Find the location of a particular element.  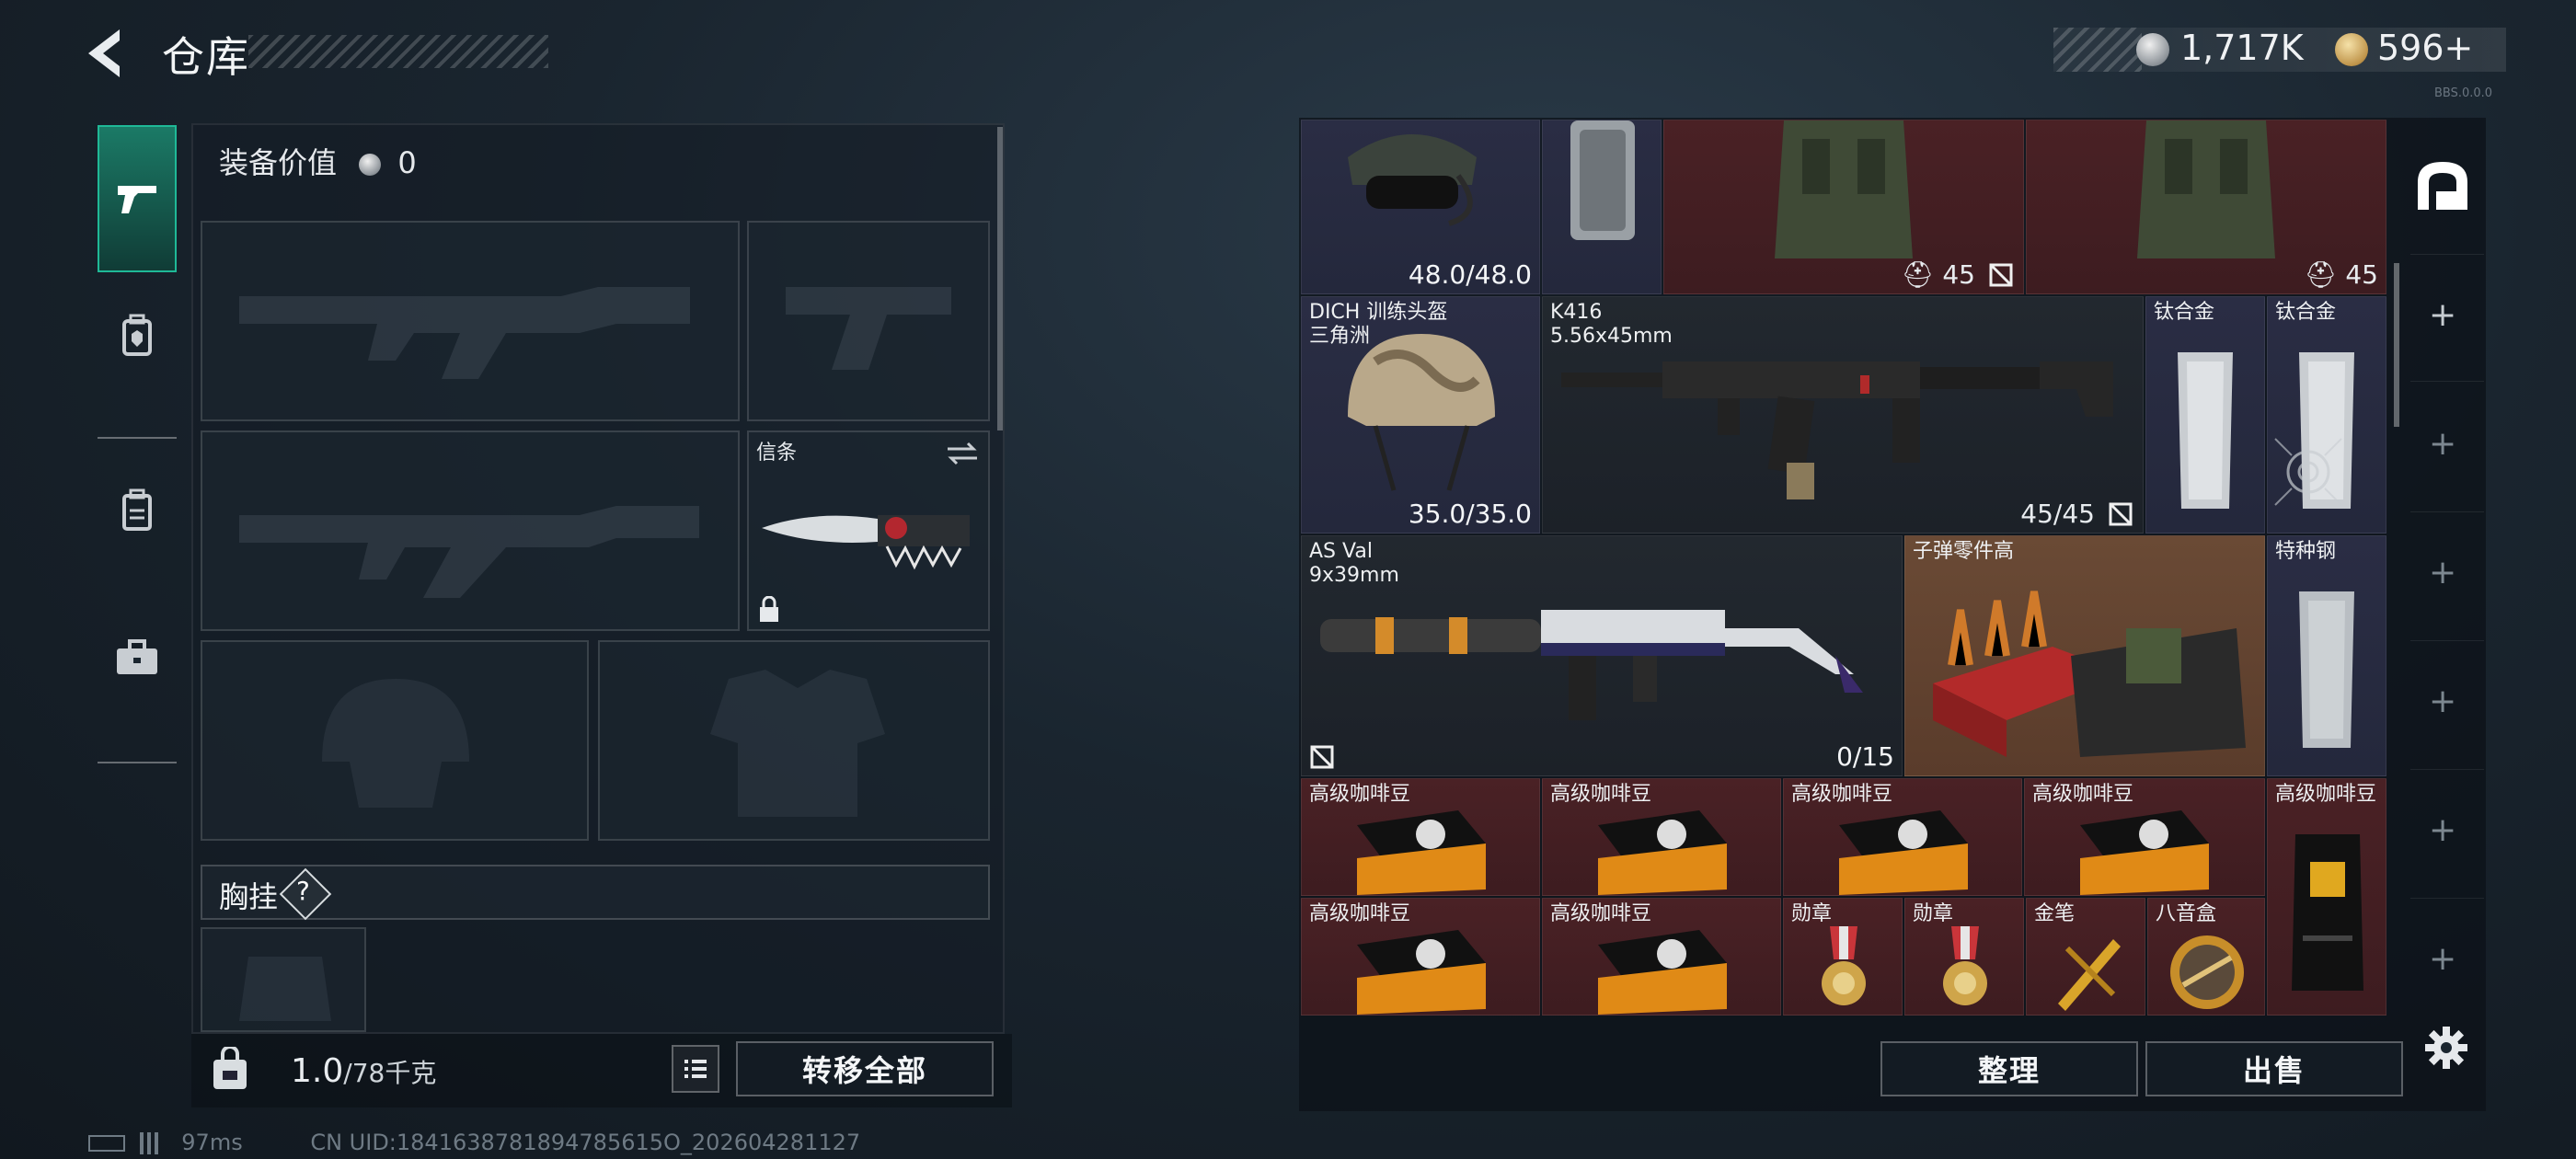

coffee-item-4: 高级咖啡豆 is located at coordinates (2144, 837).